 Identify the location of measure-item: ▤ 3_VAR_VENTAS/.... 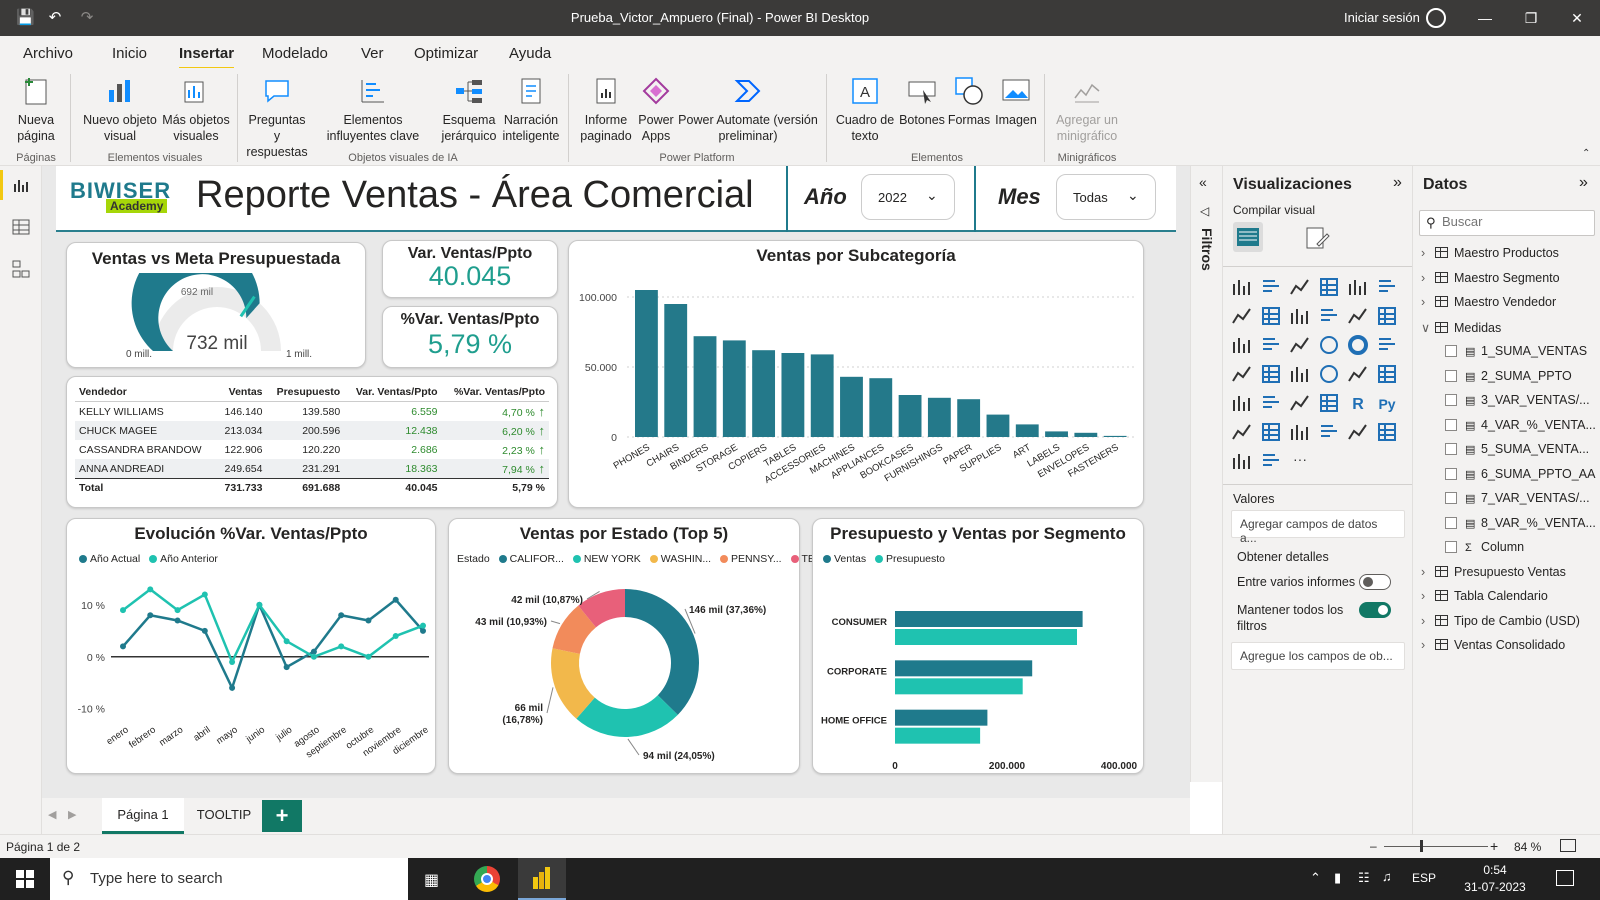
(1505, 404).